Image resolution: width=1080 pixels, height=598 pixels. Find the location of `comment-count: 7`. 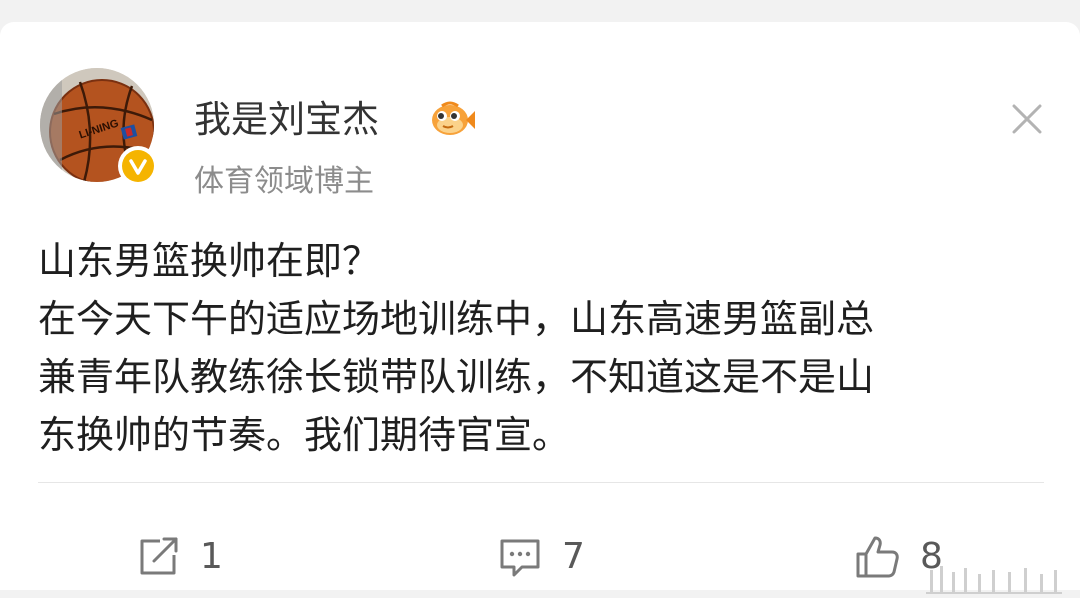

comment-count: 7 is located at coordinates (573, 556).